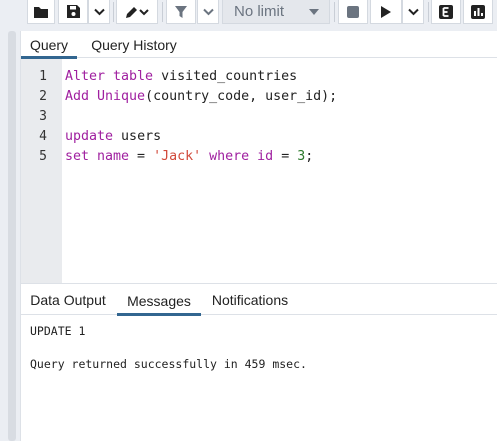  I want to click on result-timing-text: Query returned successfully in 459 msec., so click(168, 364).